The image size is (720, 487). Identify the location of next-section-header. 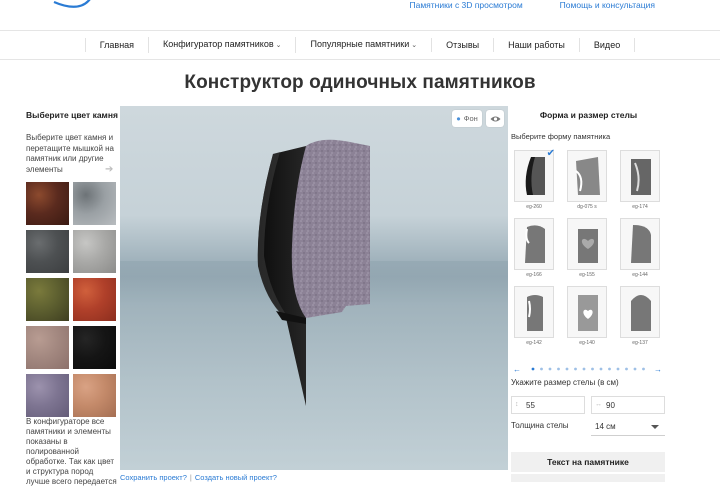
(588, 478).